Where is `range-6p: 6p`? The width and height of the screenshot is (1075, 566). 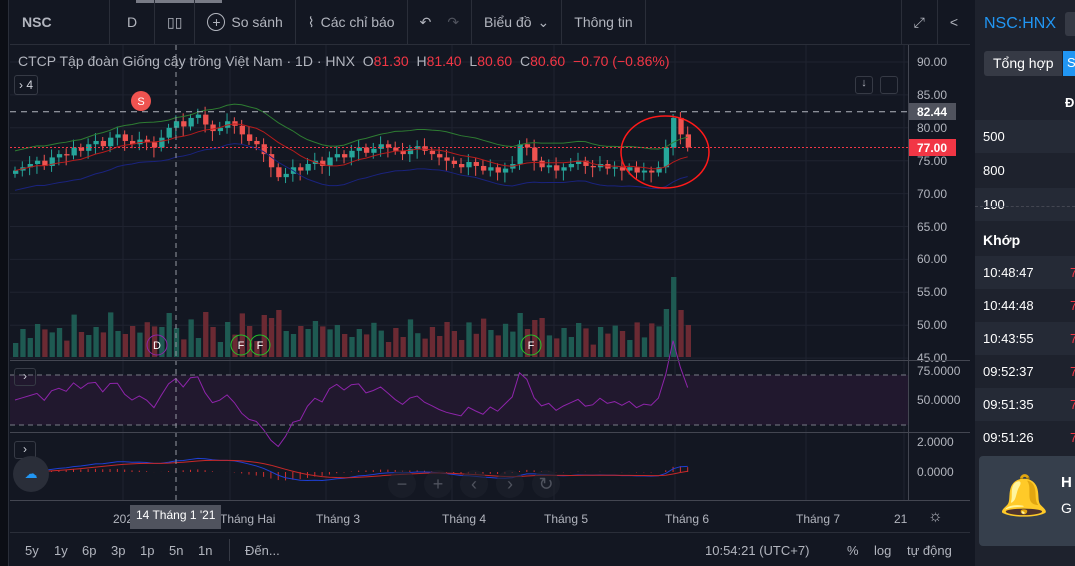 range-6p: 6p is located at coordinates (89, 550).